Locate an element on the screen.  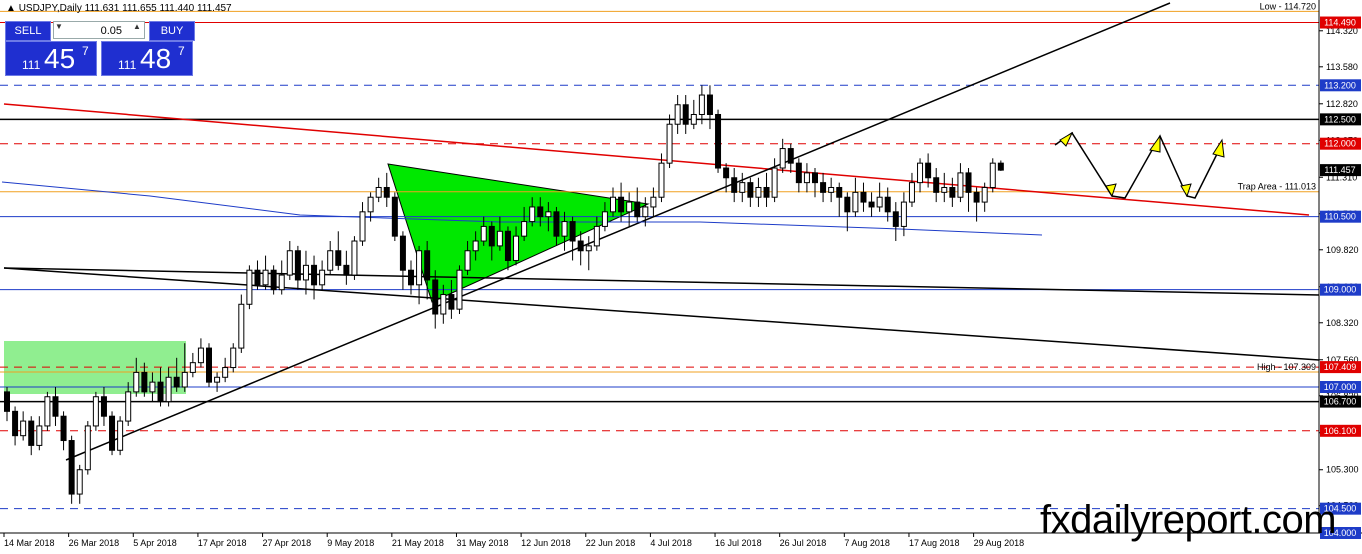
symbol-title-arrow: ▲ is located at coordinates (12, 8).